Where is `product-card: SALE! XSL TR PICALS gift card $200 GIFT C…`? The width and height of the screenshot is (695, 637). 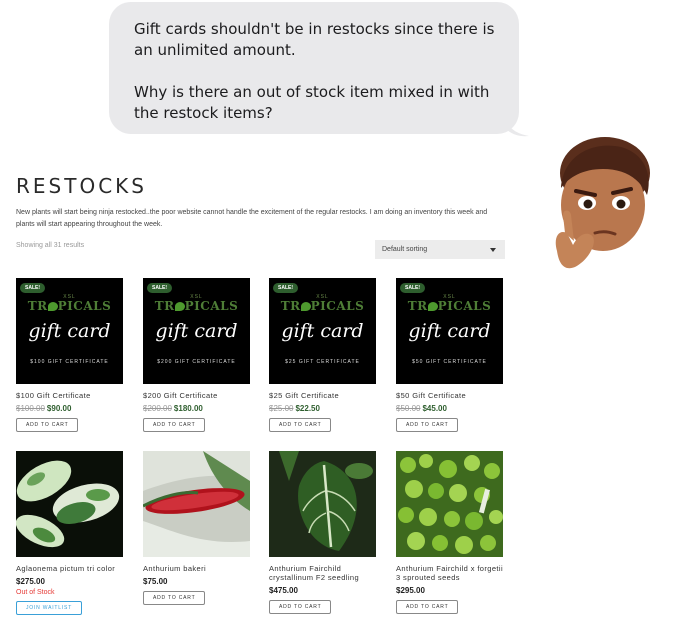 product-card: SALE! XSL TR PICALS gift card $200 GIFT C… is located at coordinates (197, 355).